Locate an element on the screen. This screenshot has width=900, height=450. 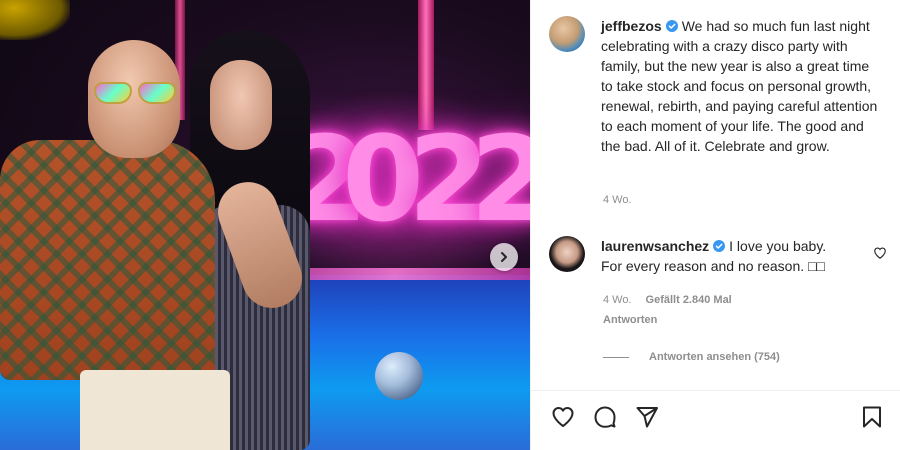
chevron-right-icon is located at coordinates (504, 257).